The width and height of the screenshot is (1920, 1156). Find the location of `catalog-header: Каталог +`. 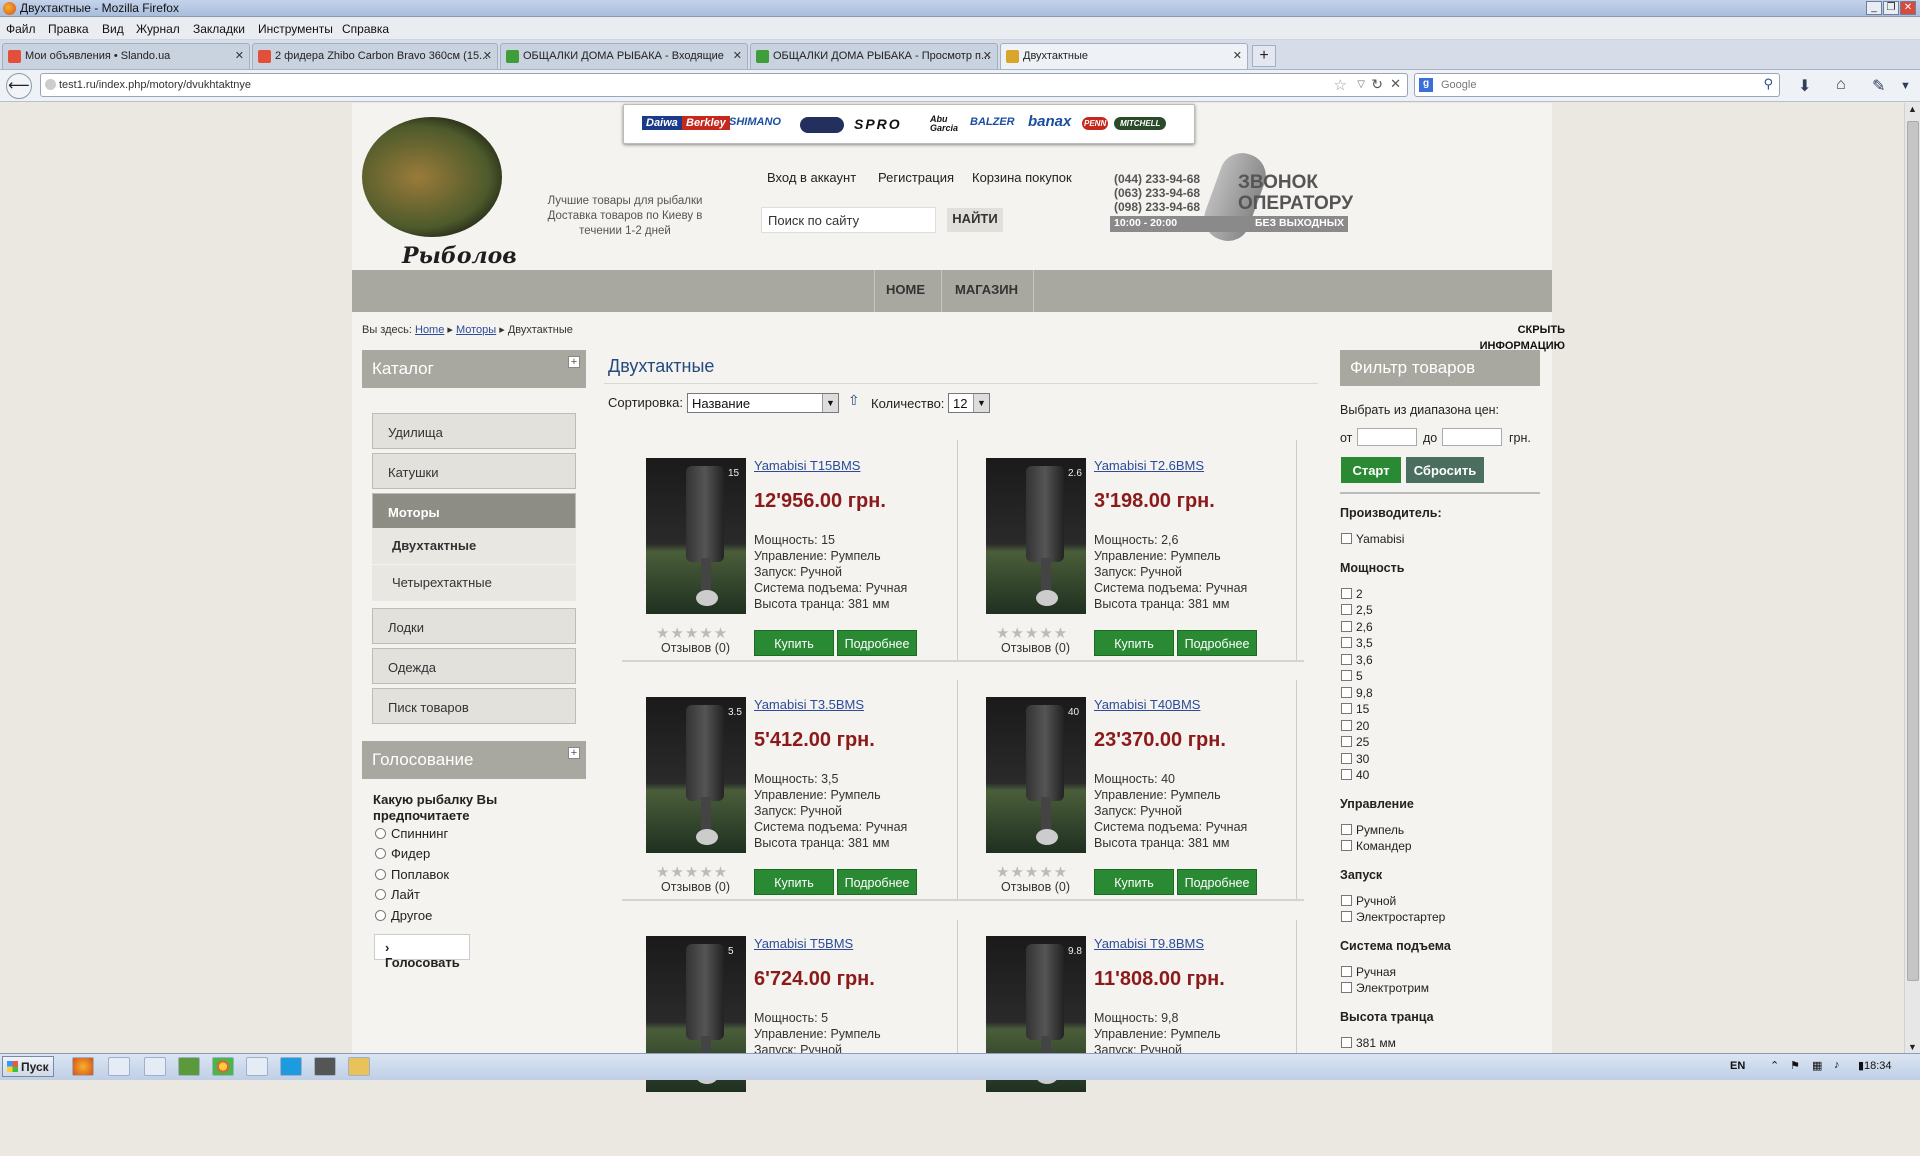

catalog-header: Каталог + is located at coordinates (474, 369).